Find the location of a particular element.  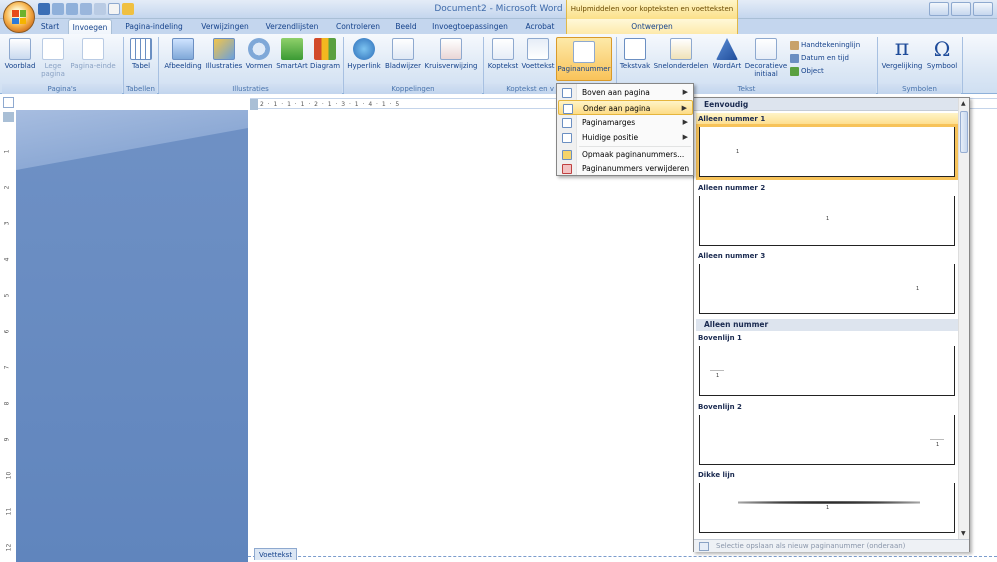

wordart-button: WordArt is located at coordinates (727, 54).